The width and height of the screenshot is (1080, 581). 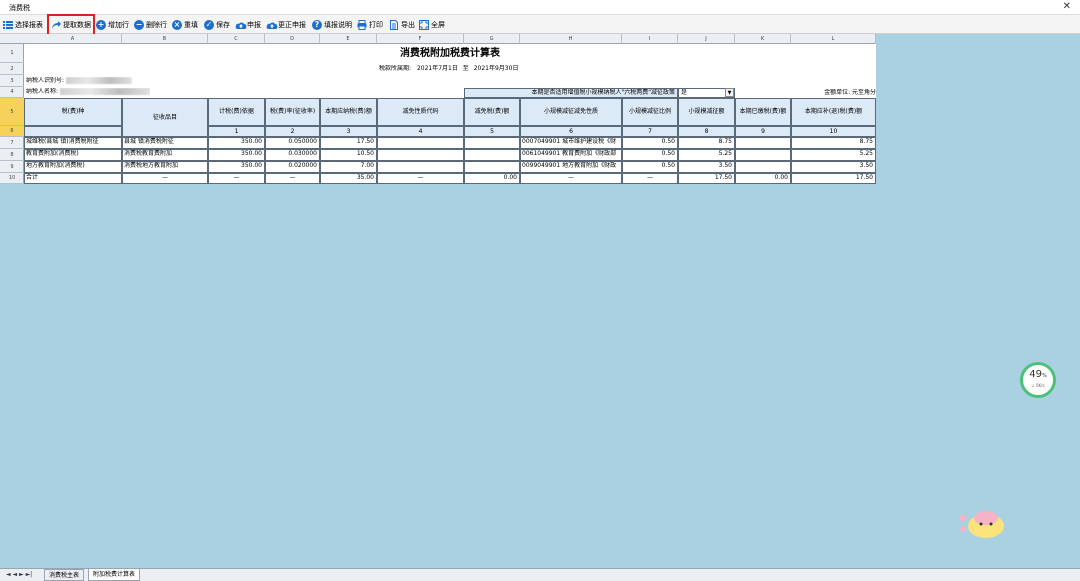 I want to click on row-header-9: 9, so click(x=12, y=167).